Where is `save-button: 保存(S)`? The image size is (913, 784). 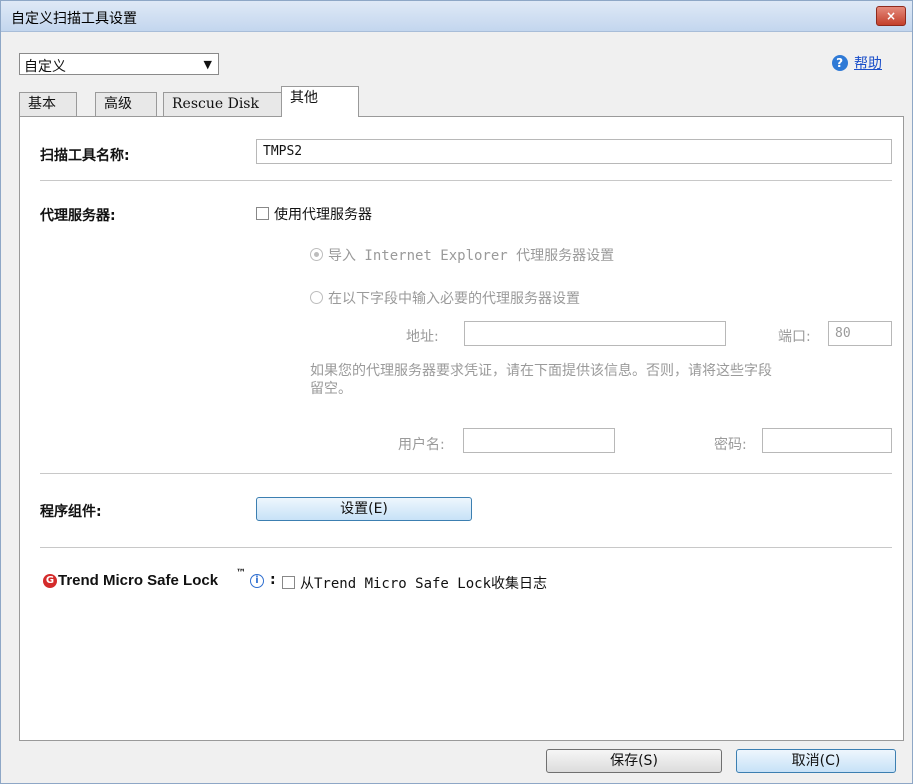
save-button: 保存(S) is located at coordinates (634, 761).